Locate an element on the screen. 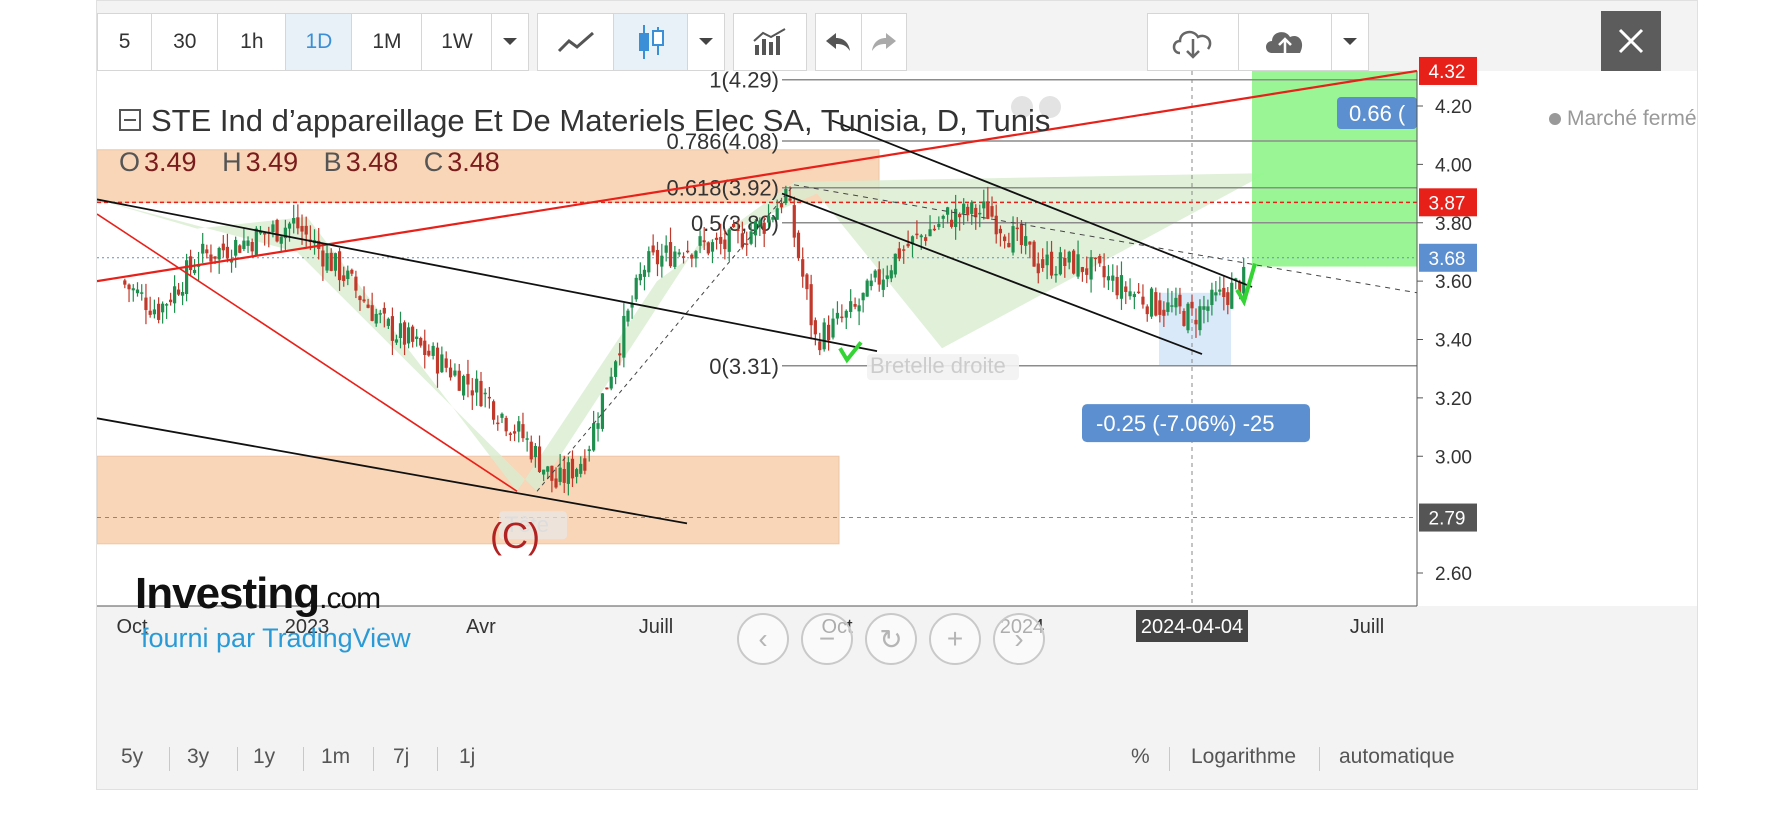 The width and height of the screenshot is (1792, 828). y-tick-label: 2.60 is located at coordinates (1453, 574).